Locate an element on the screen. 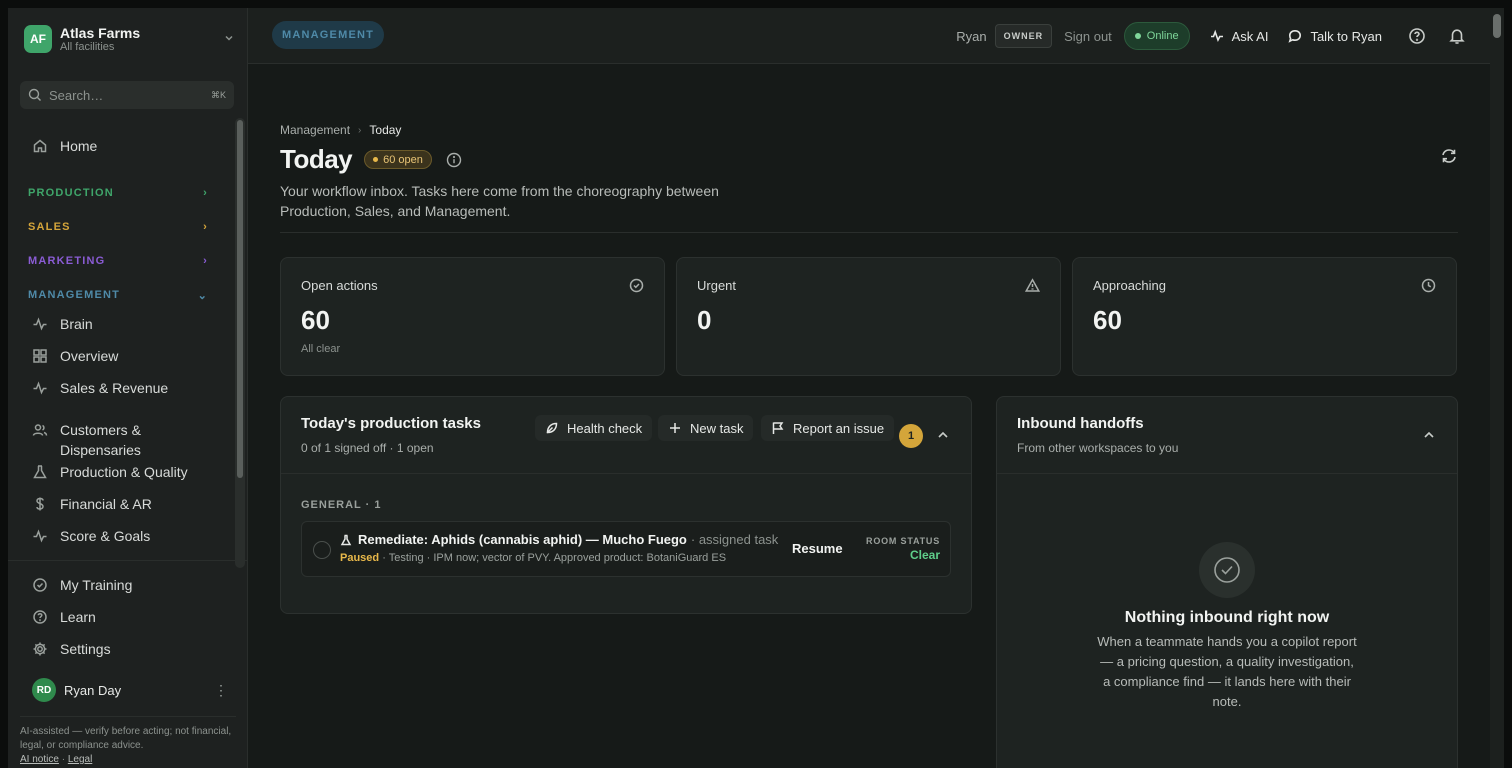 The image size is (1512, 768). task-checkbox is located at coordinates (322, 550).